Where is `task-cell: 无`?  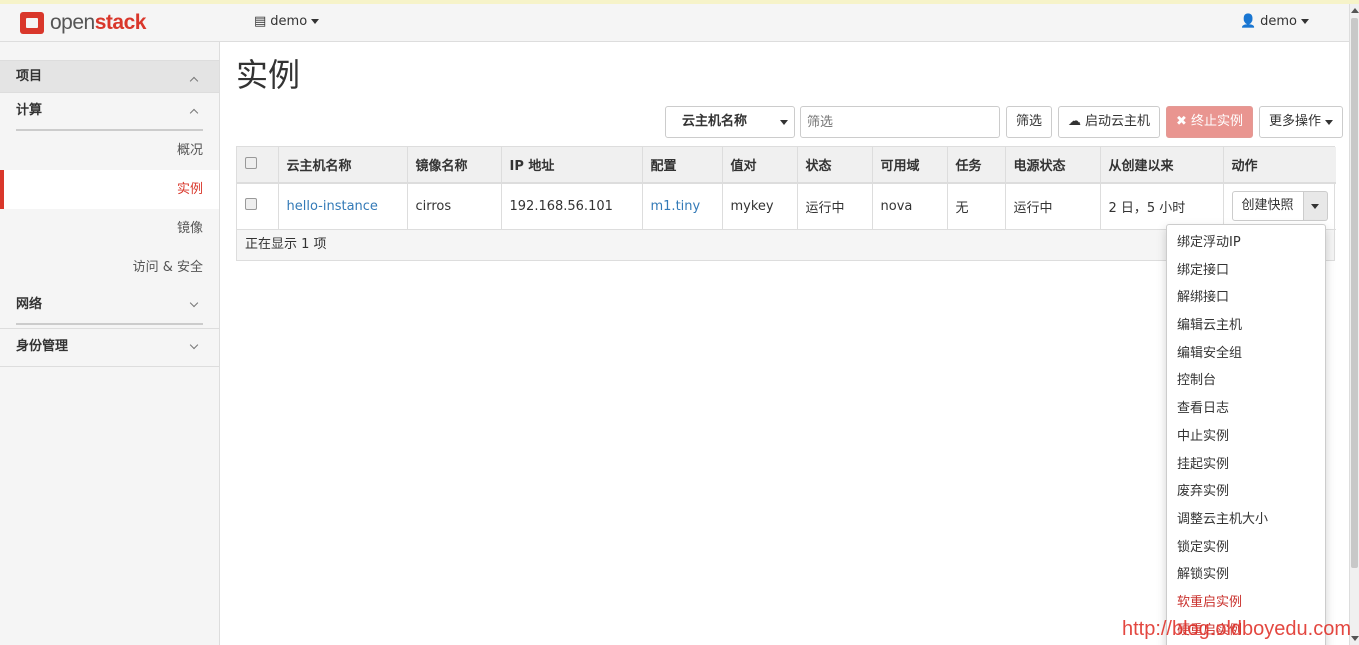
task-cell: 无 is located at coordinates (976, 206).